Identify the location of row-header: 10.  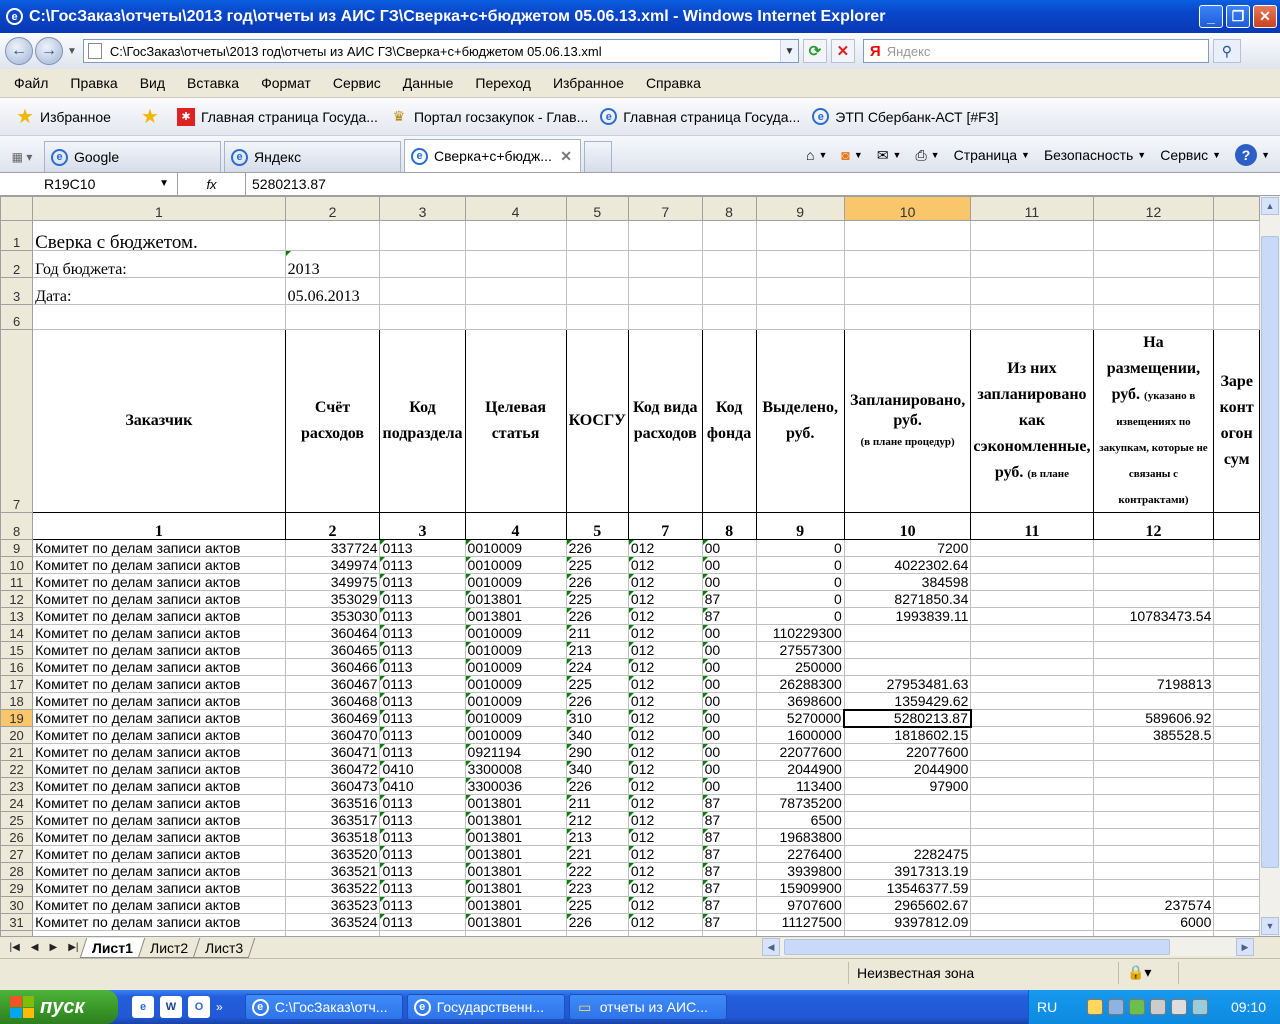
(17, 565).